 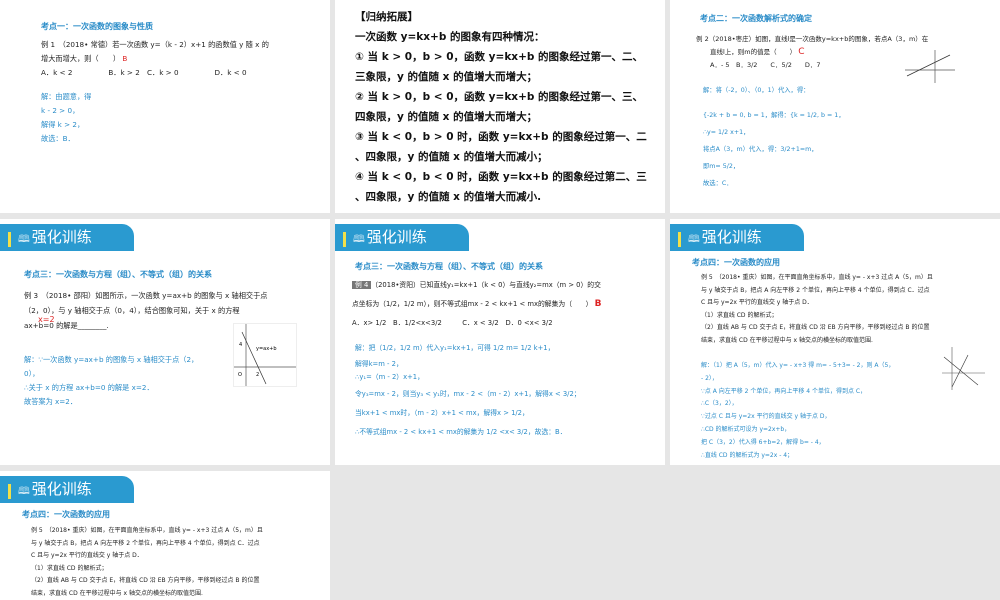 I want to click on line: ④ 当 k < 0，b < 0 时，函数 y=kx+b 的图象经过第二、三, so click(x=501, y=177).